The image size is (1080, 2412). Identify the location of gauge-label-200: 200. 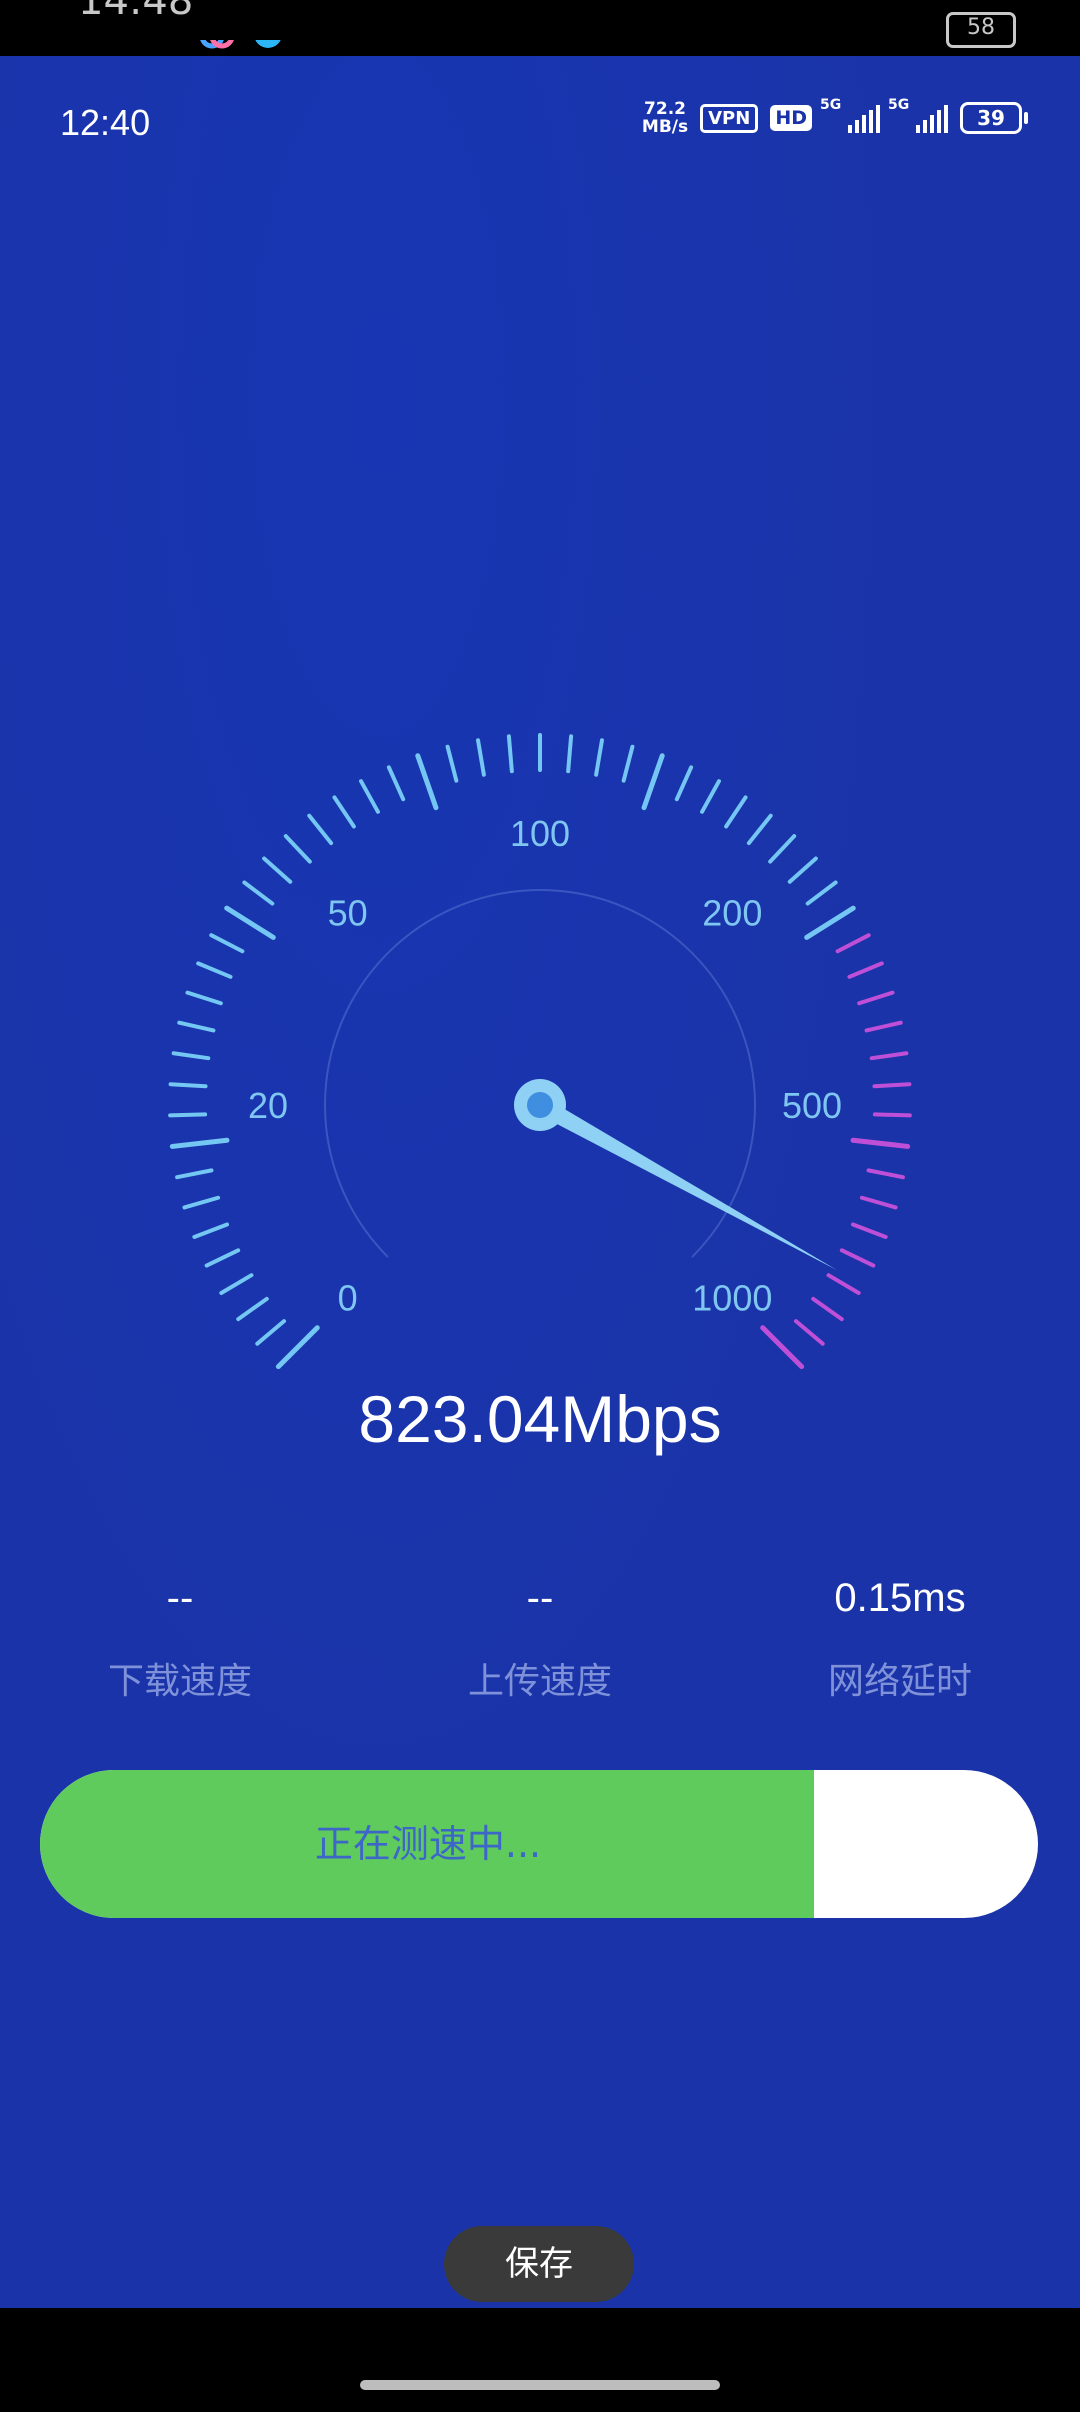
(732, 913).